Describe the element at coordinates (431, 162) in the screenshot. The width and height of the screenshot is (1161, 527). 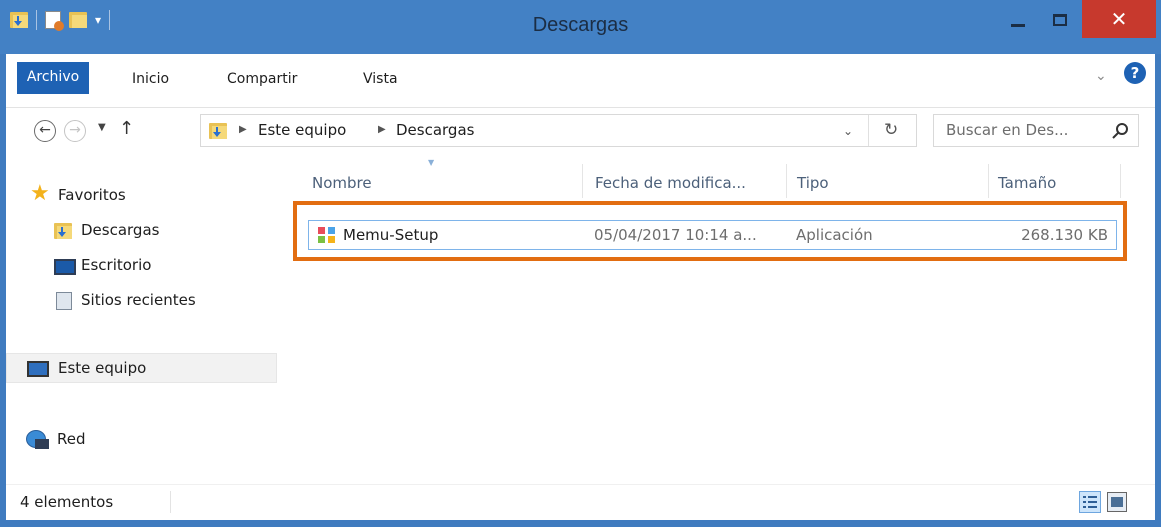
I see `sort-ascending-icon: ▼` at that location.